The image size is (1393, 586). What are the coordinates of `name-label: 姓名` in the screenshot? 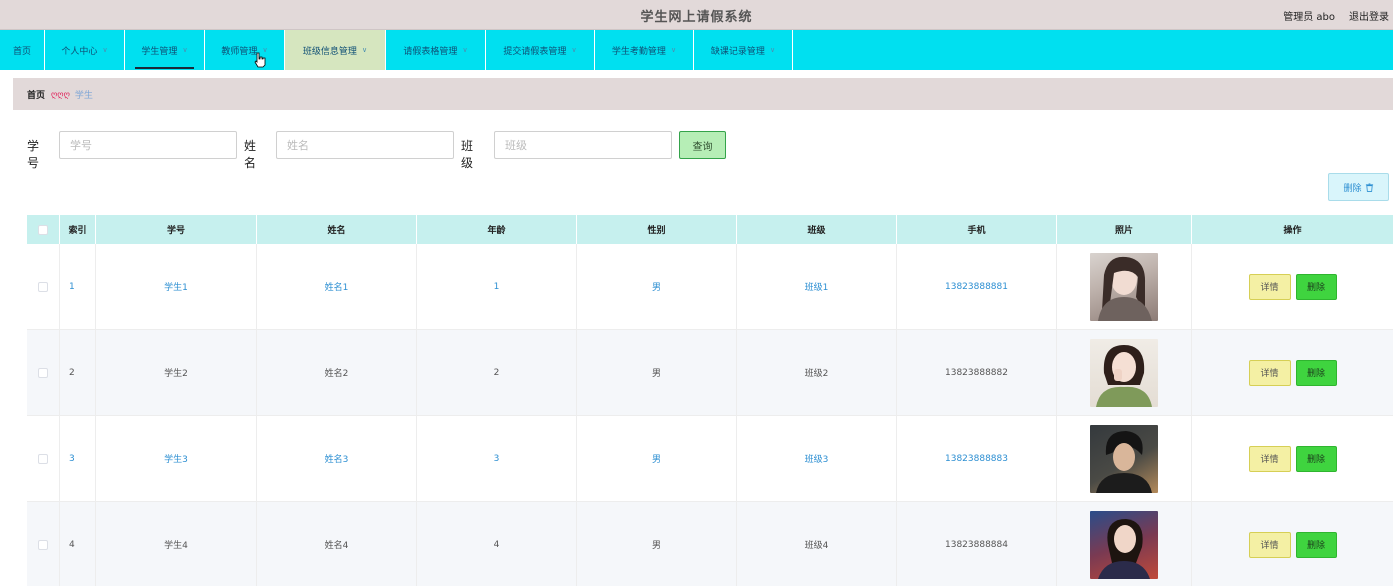 It's located at (250, 154).